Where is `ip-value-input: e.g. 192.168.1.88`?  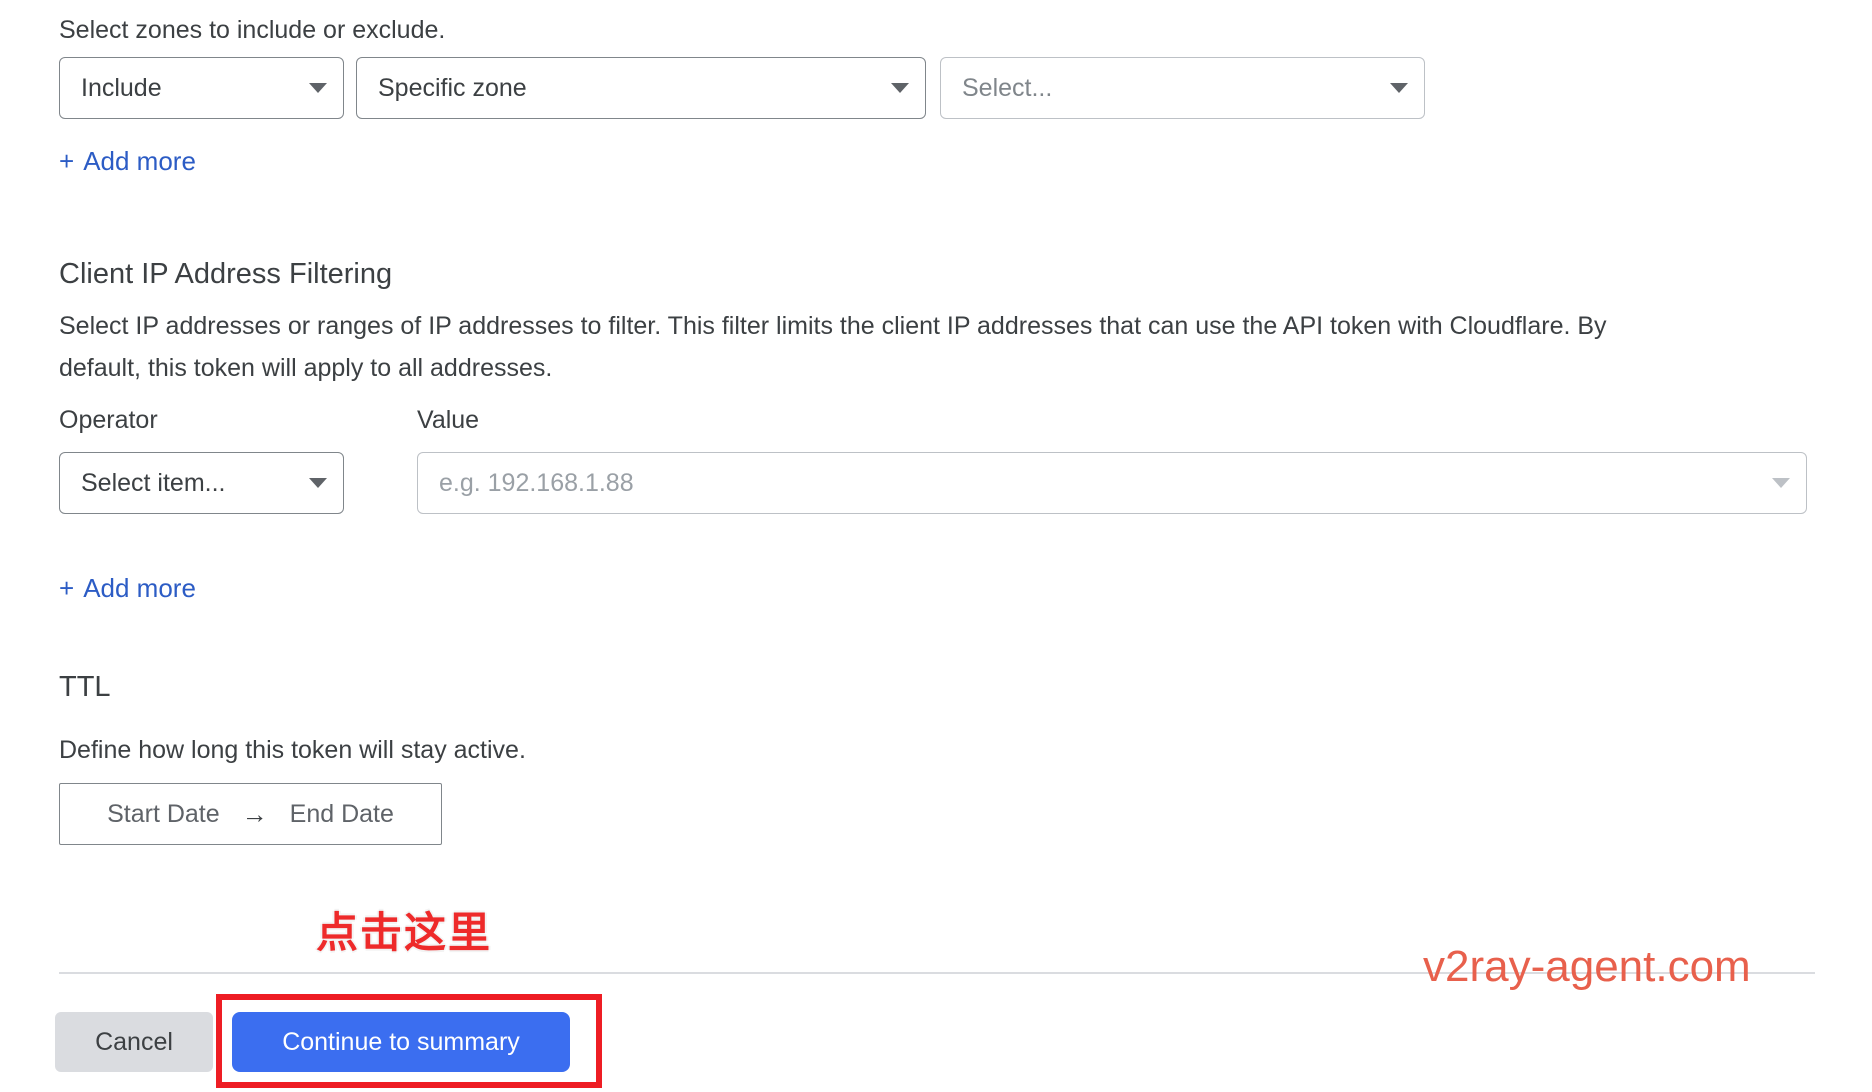
ip-value-input: e.g. 192.168.1.88 is located at coordinates (1112, 483).